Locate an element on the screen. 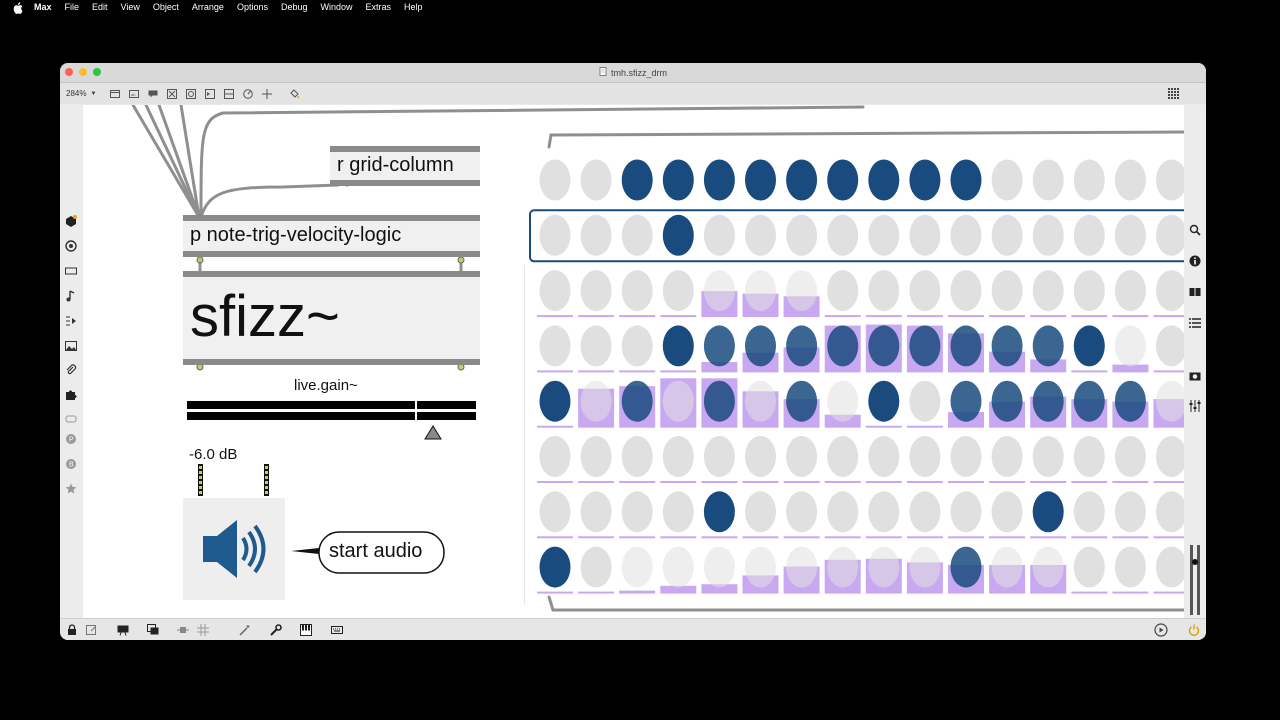 The width and height of the screenshot is (1280, 720). receive-grid-column-object: r grid-column is located at coordinates (405, 166).